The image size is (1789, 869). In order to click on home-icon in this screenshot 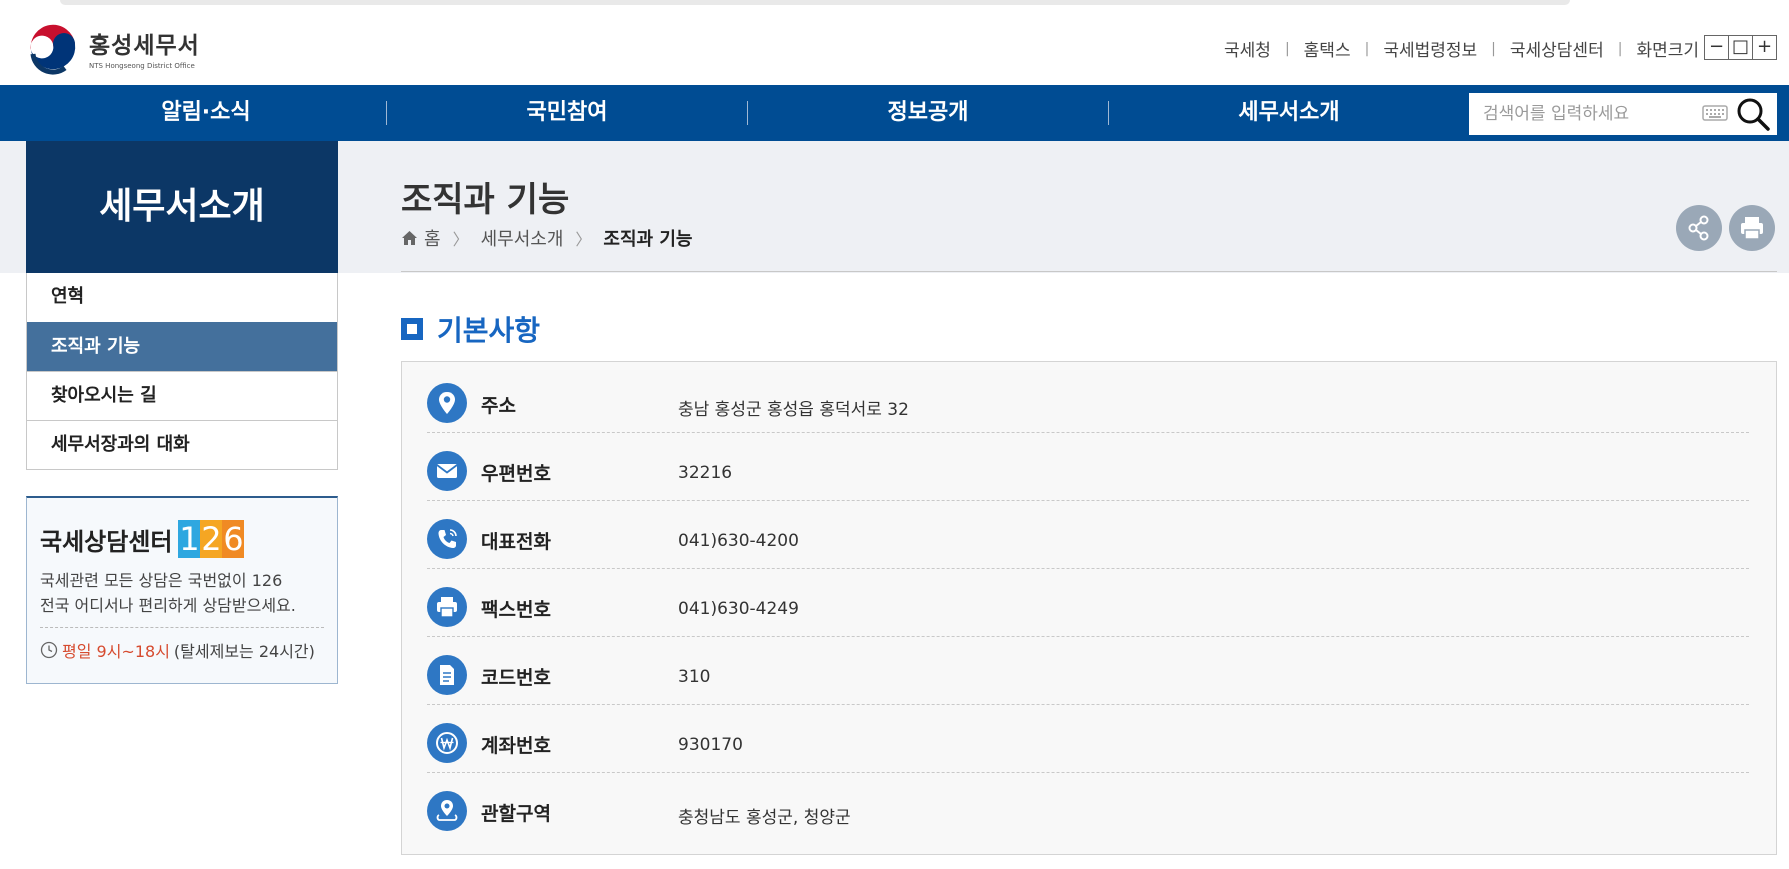, I will do `click(409, 238)`.